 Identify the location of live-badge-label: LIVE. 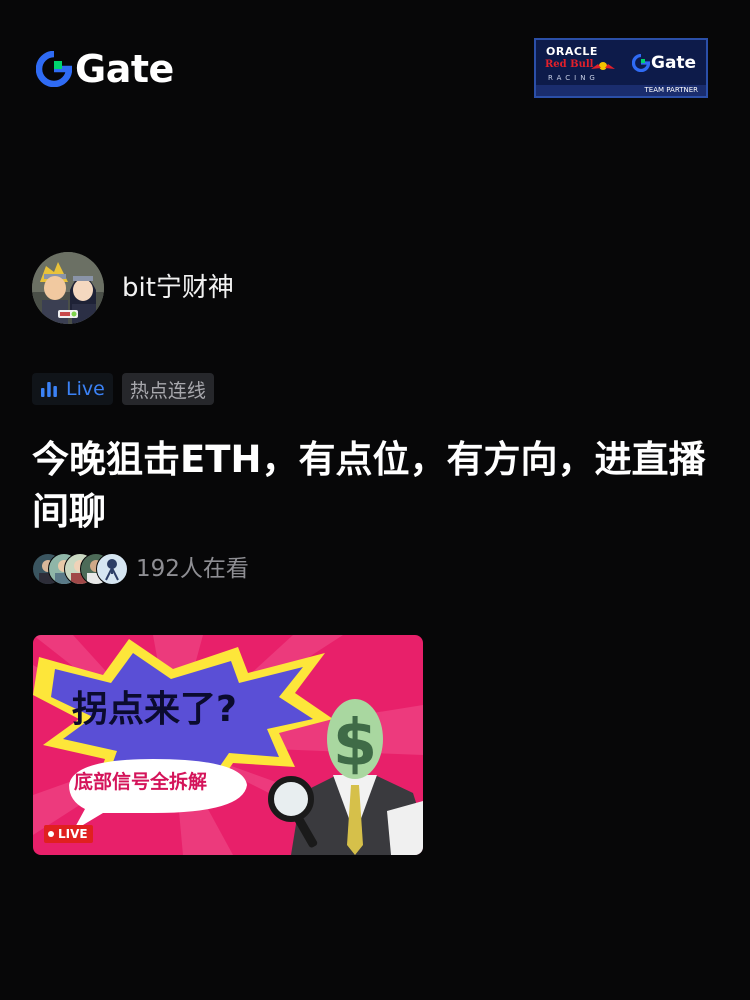
(73, 834).